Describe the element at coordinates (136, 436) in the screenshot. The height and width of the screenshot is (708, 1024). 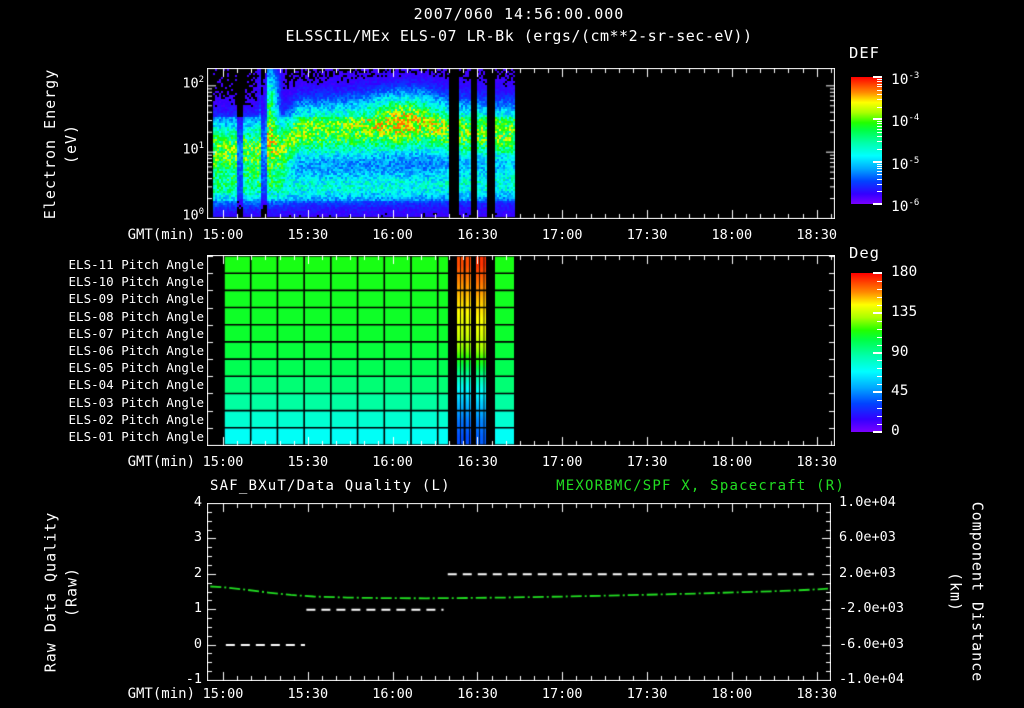
I see `pitch-angle-row-label: ELS-01 Pitch Angle` at that location.